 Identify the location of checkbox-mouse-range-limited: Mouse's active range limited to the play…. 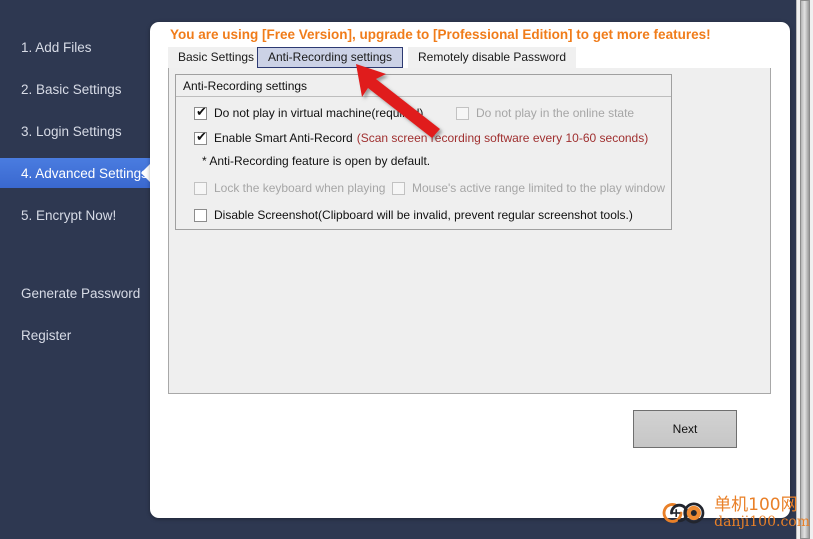
(528, 188).